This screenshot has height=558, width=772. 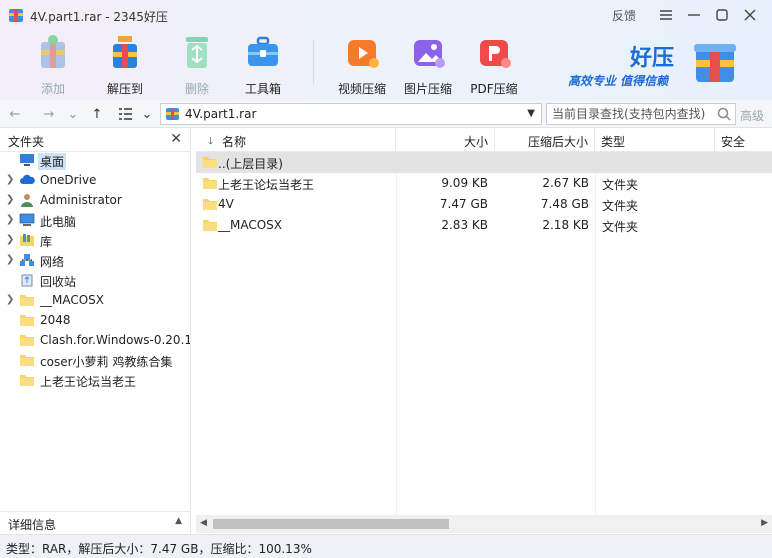 What do you see at coordinates (95, 380) in the screenshot?
I see `tree-item: 上老王论坛当老王` at bounding box center [95, 380].